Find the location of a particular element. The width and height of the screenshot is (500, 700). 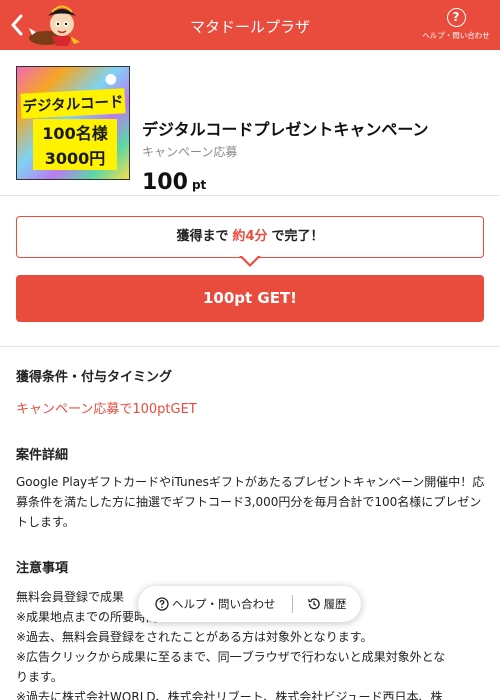

app-header: マタドールプラザ ? ヘルプ・問い合わせ is located at coordinates (250, 25).